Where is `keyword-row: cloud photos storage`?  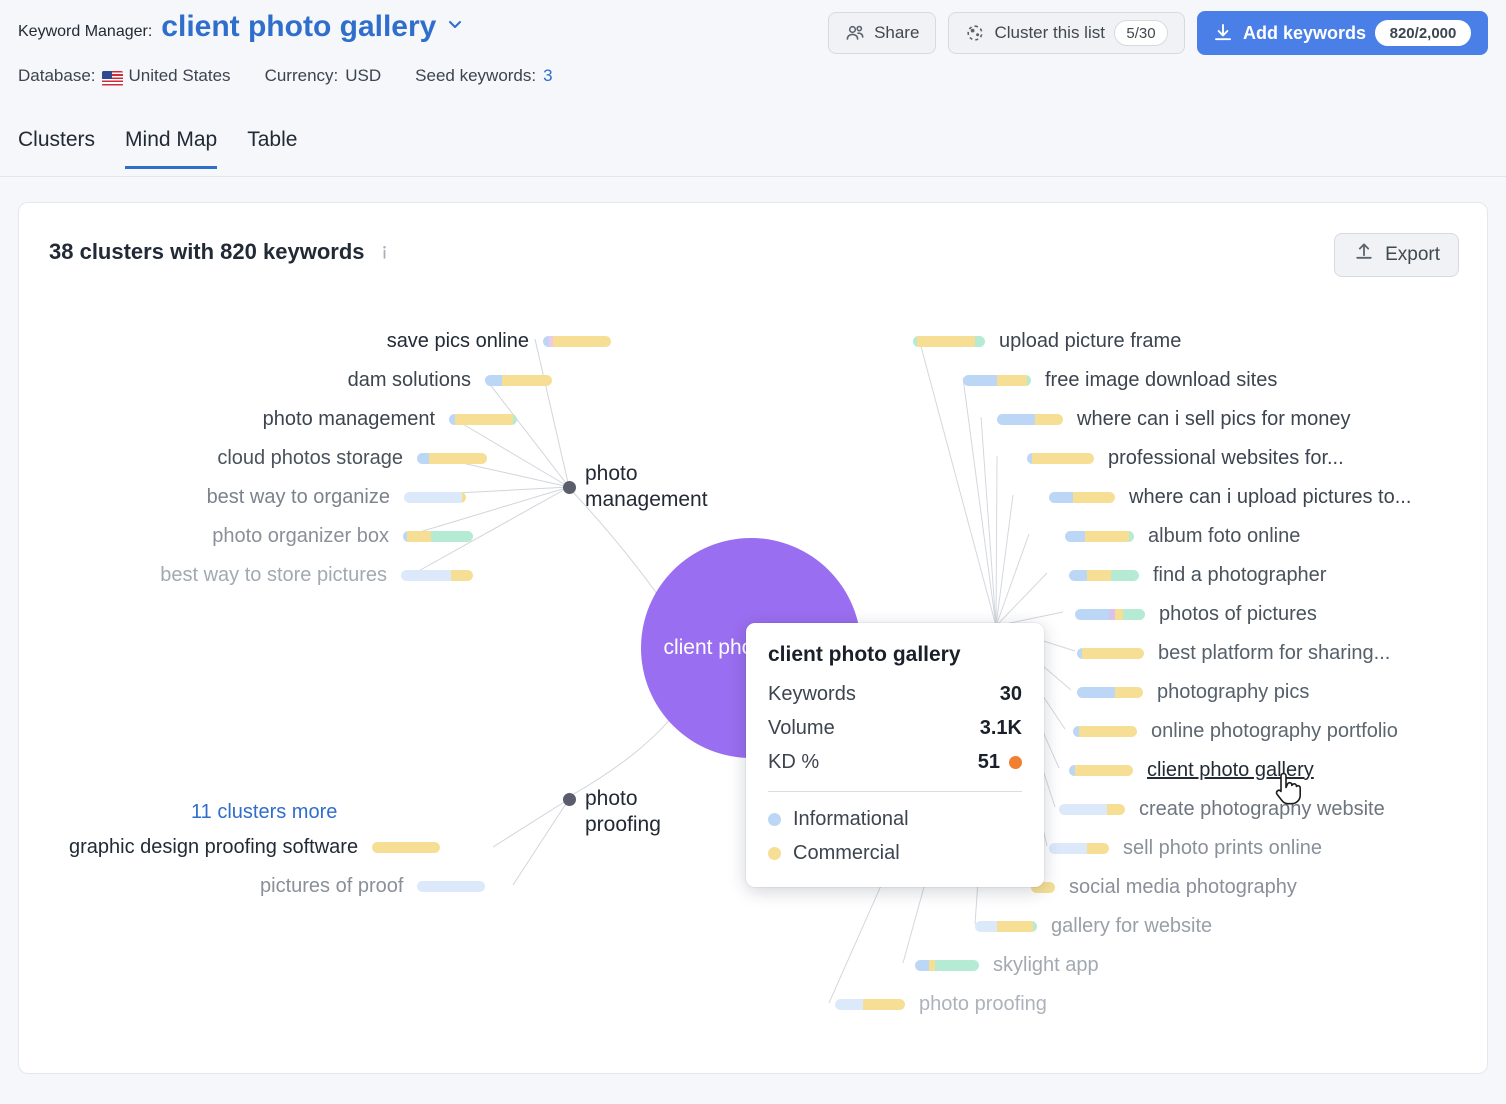 keyword-row: cloud photos storage is located at coordinates (352, 458).